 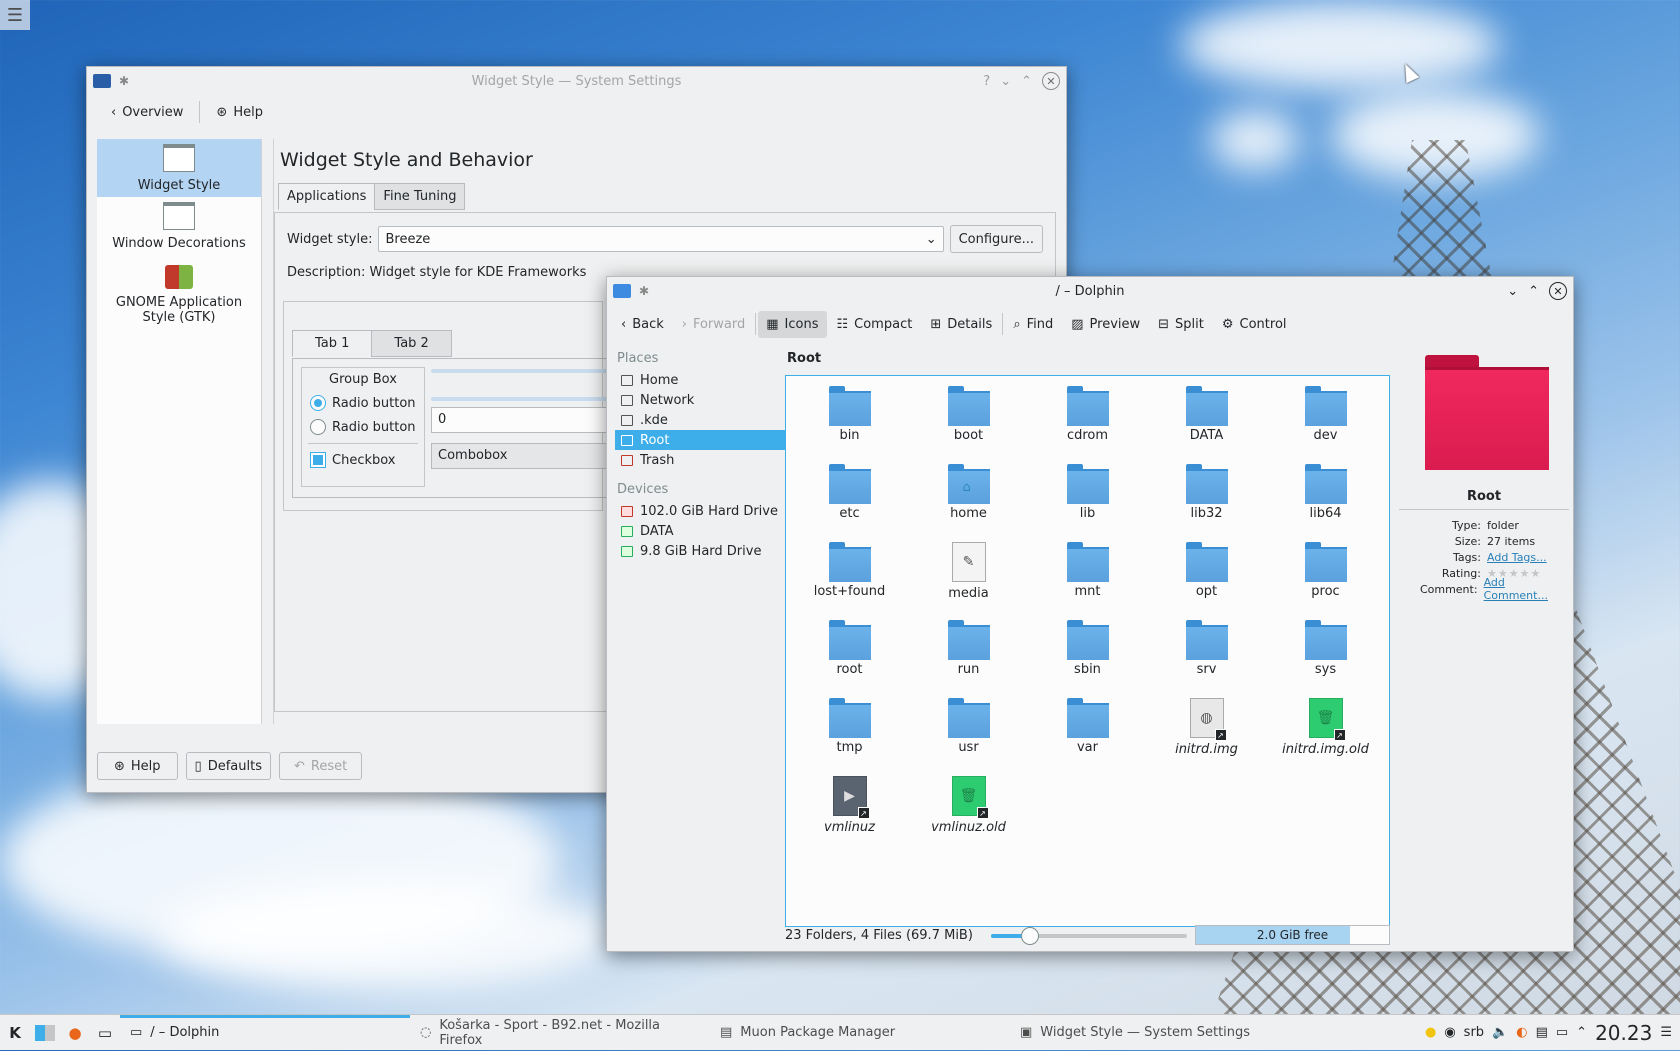 What do you see at coordinates (701, 511) in the screenshot?
I see `device-item: 102.0 GiB Hard Drive` at bounding box center [701, 511].